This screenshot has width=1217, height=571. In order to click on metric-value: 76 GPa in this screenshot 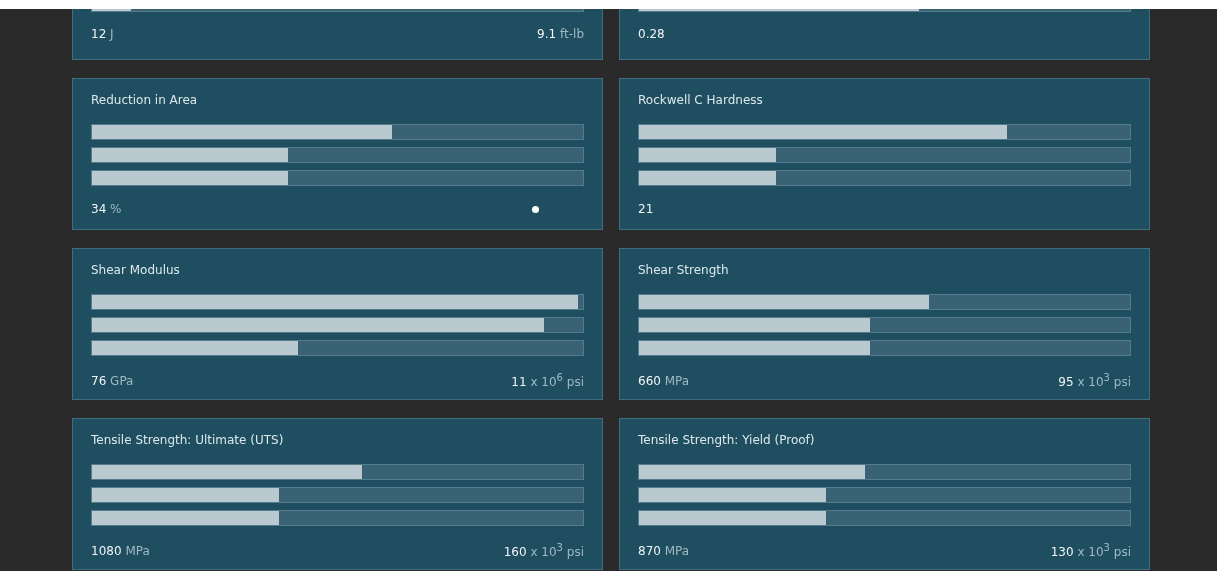, I will do `click(112, 380)`.